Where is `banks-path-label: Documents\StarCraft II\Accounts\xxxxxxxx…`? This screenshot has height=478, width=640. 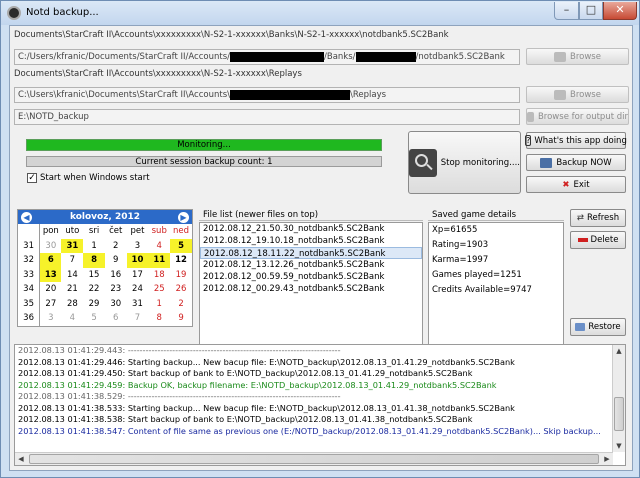 banks-path-label: Documents\StarCraft II\Accounts\xxxxxxxx… is located at coordinates (231, 35).